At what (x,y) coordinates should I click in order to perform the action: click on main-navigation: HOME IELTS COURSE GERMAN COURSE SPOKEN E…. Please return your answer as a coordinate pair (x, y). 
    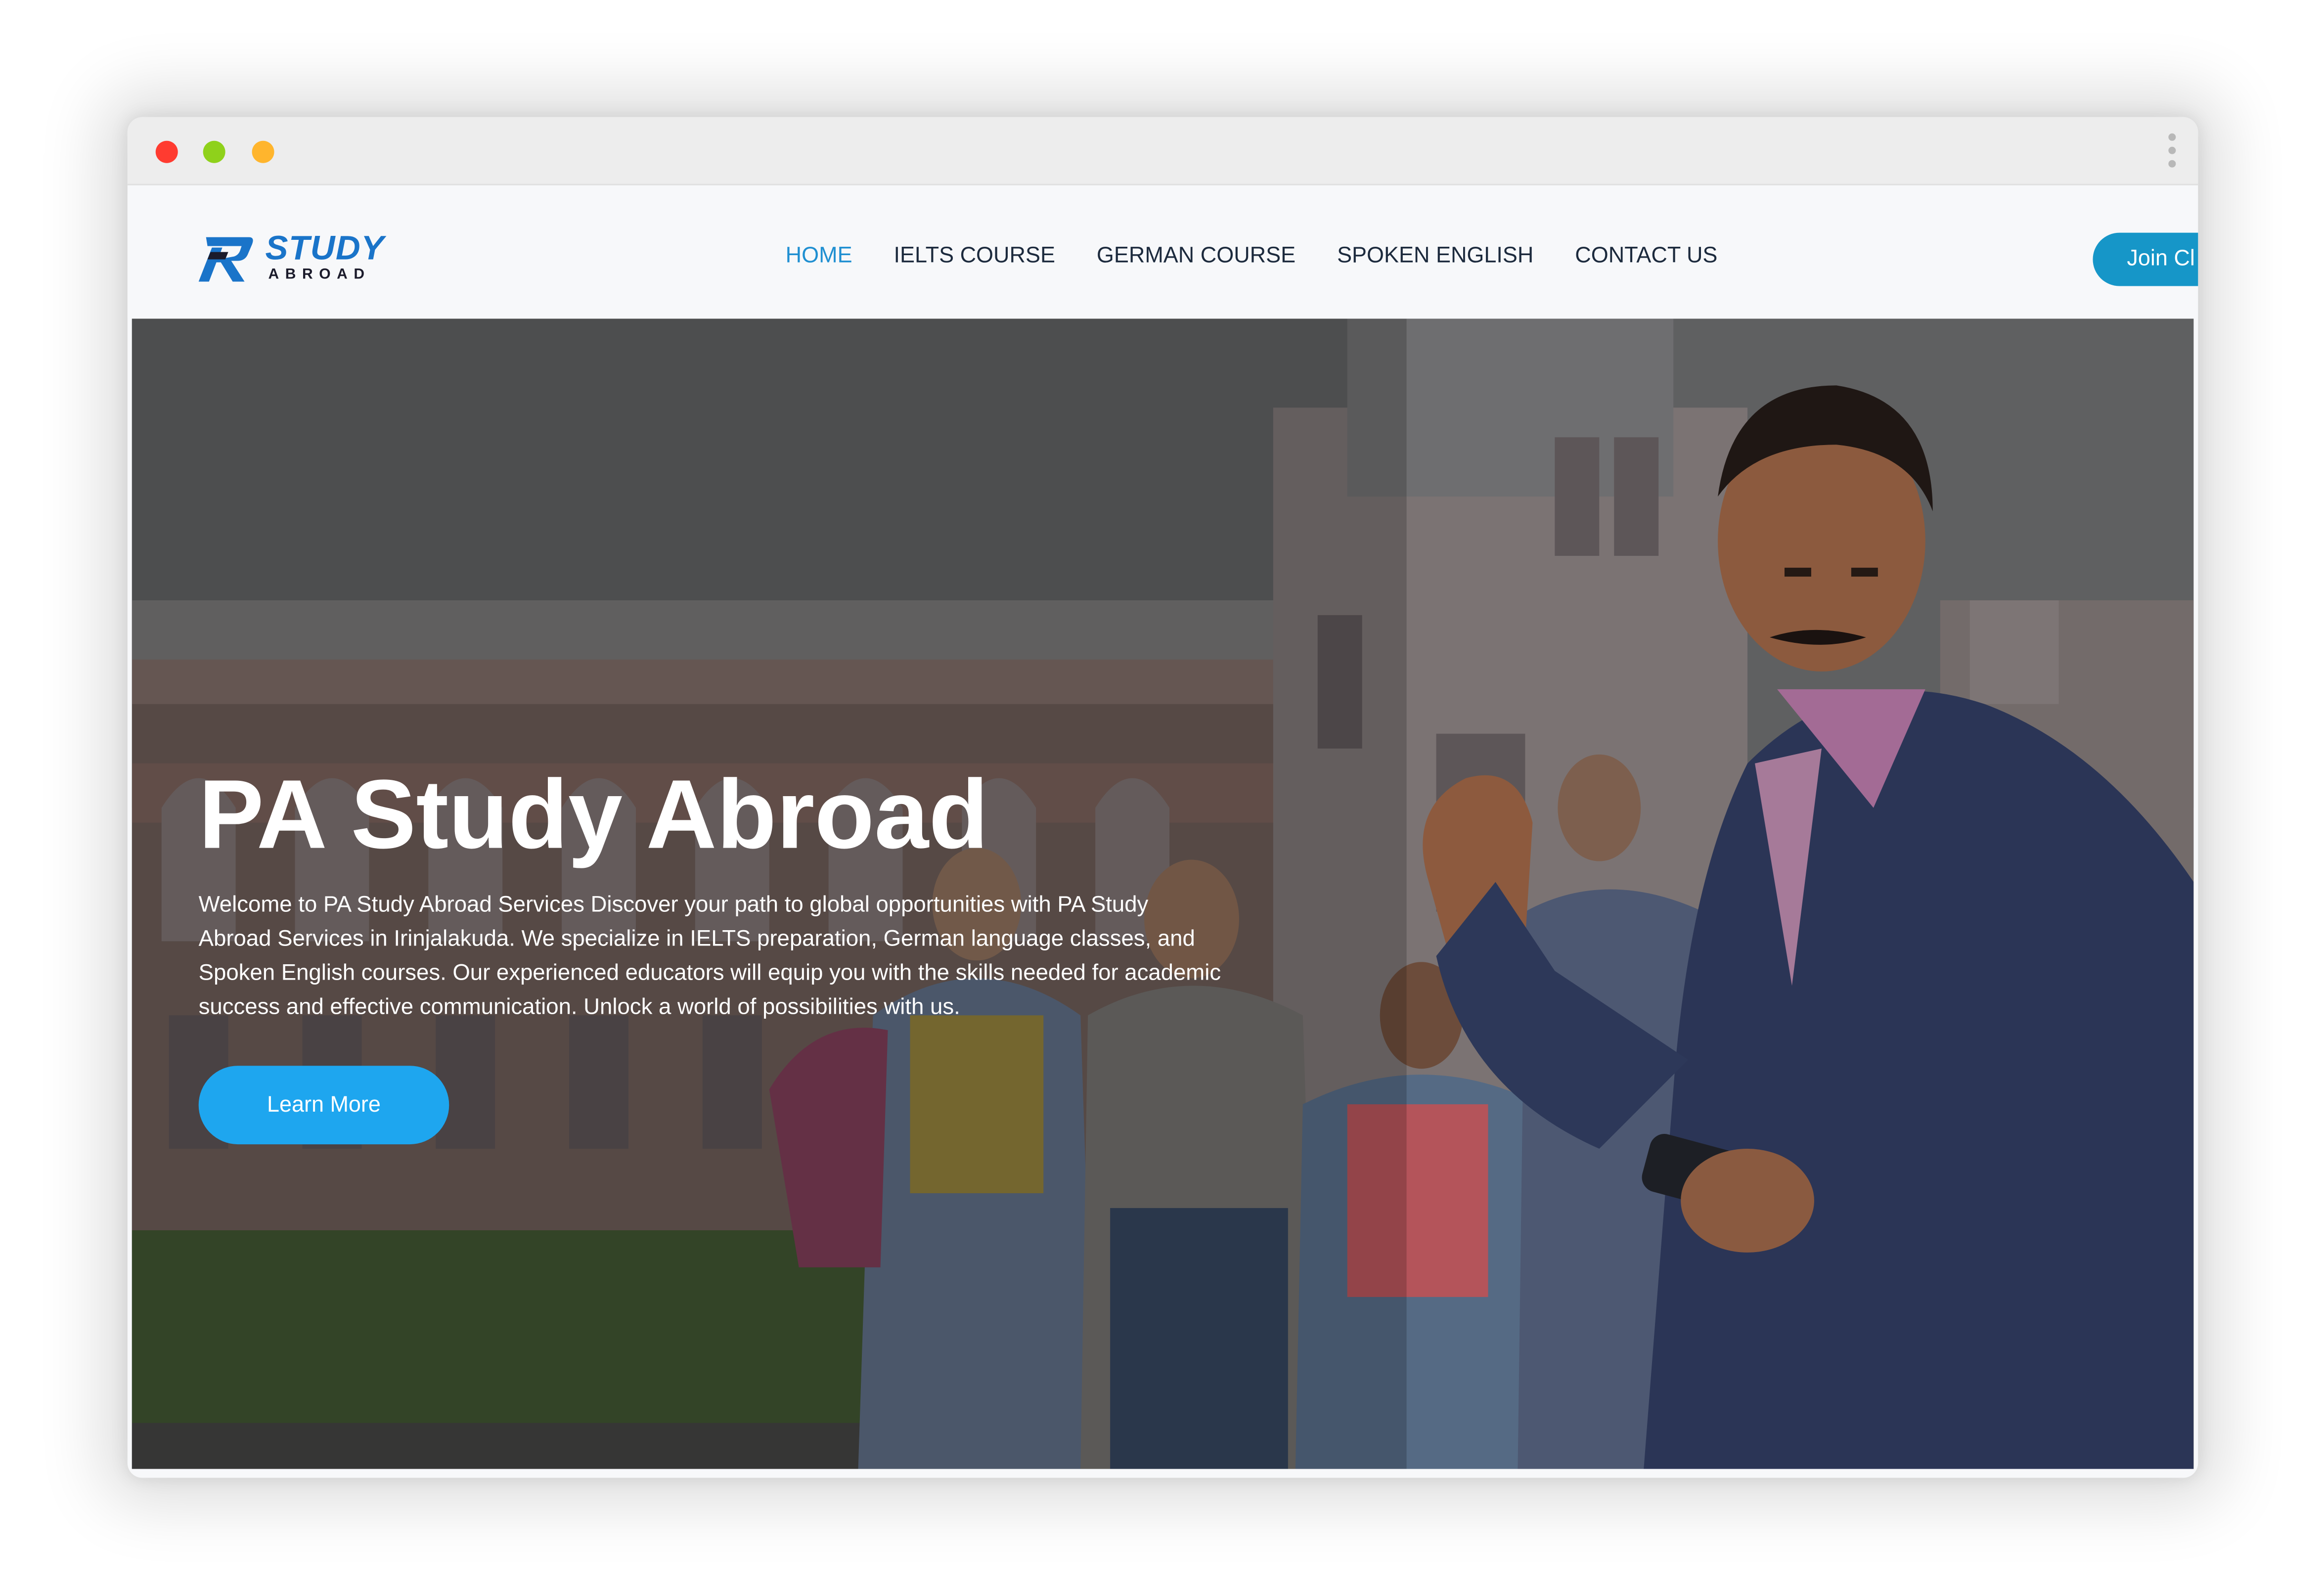
    Looking at the image, I should click on (1272, 256).